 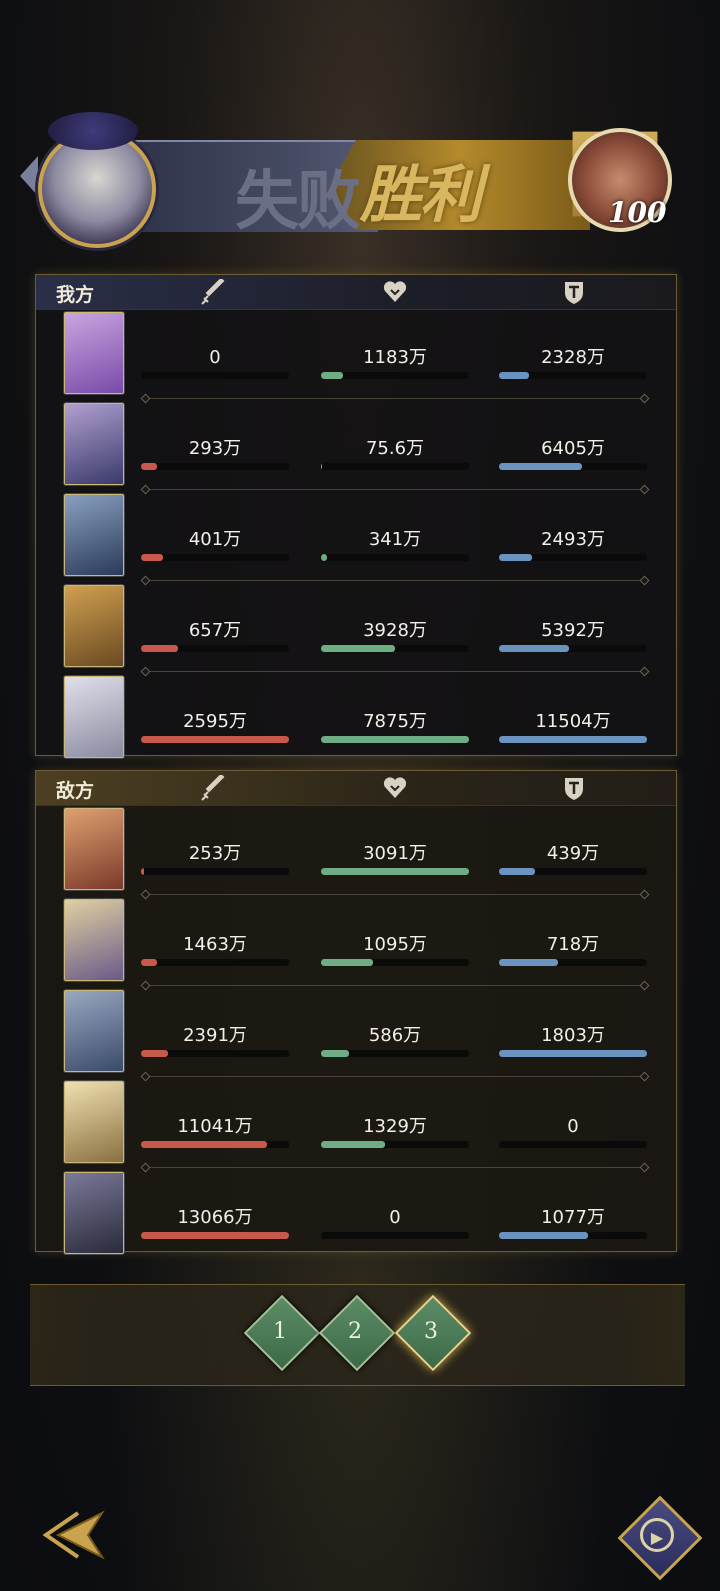 I want to click on enemy-hero-row: 253万 3091万 439万, so click(x=356, y=851).